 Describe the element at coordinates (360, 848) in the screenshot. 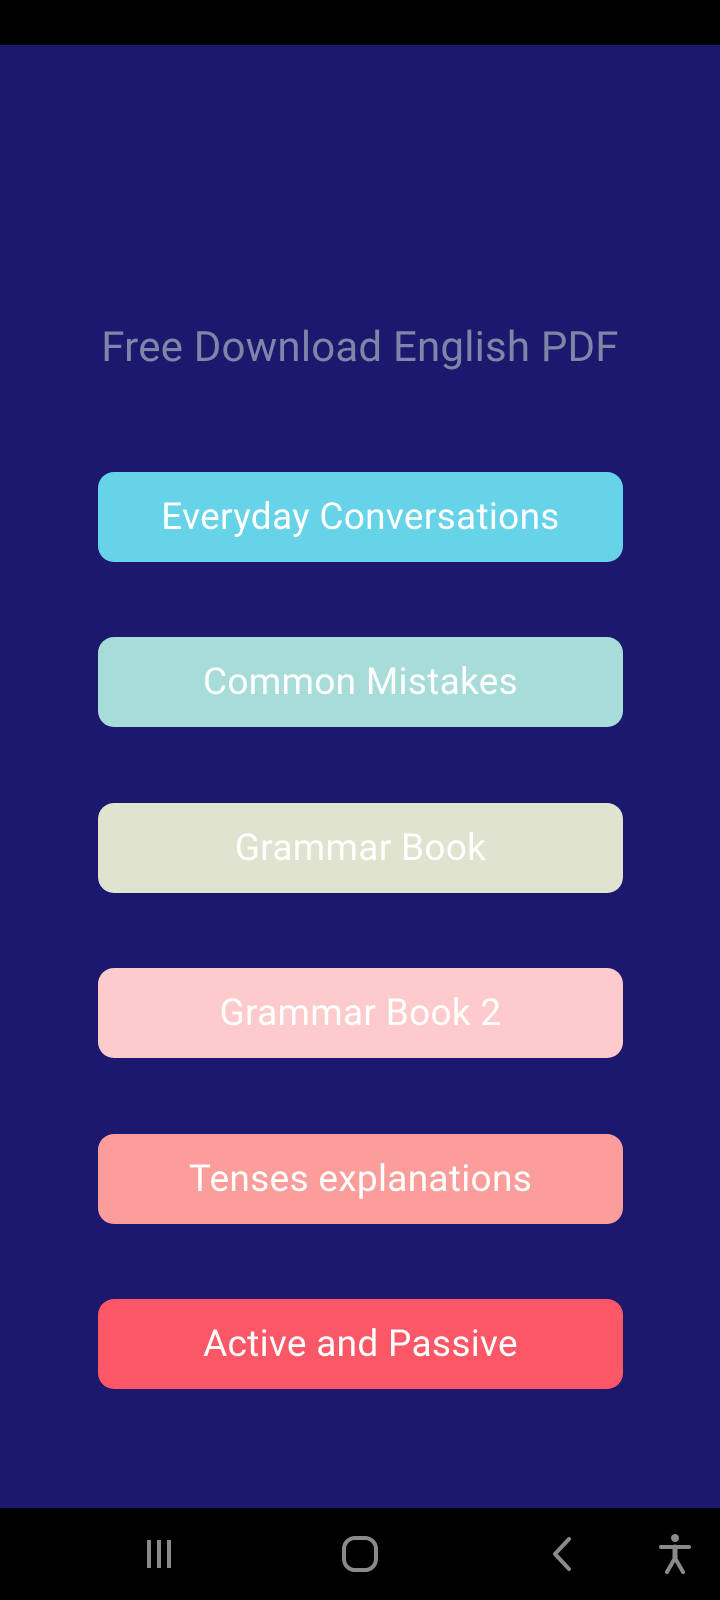

I see `grammar-book-button: Grammar Book` at that location.